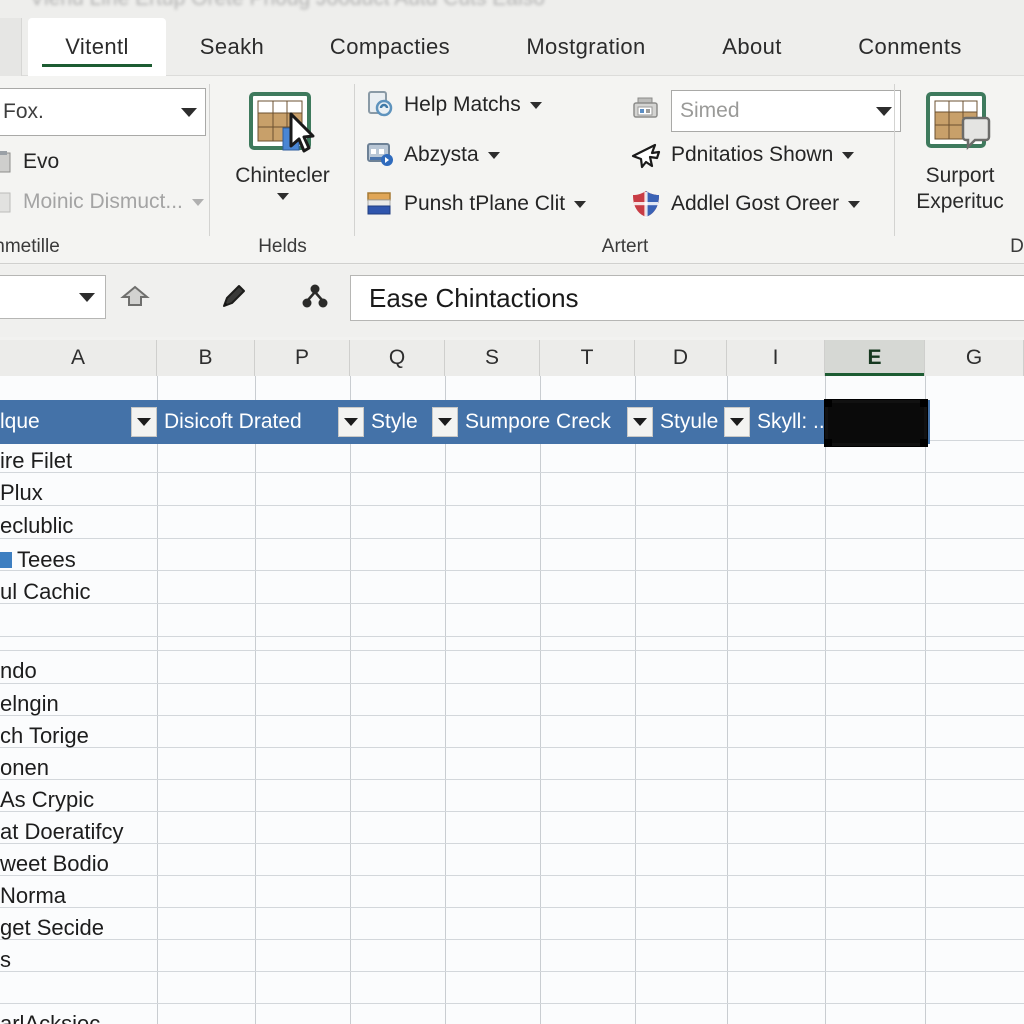 Image resolution: width=1024 pixels, height=1024 pixels. I want to click on surport-experituc-button: Surport Experituc, so click(959, 151).